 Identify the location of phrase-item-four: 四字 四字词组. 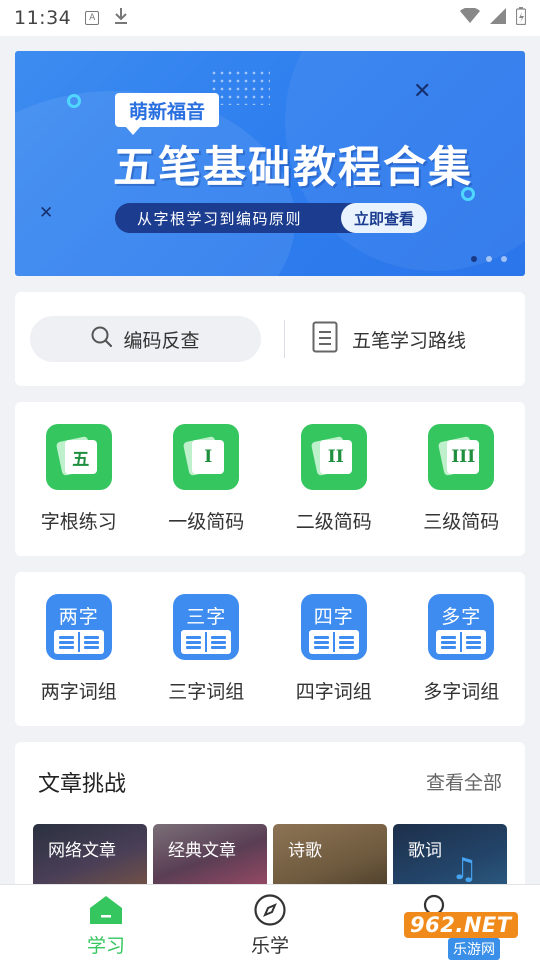
(334, 649).